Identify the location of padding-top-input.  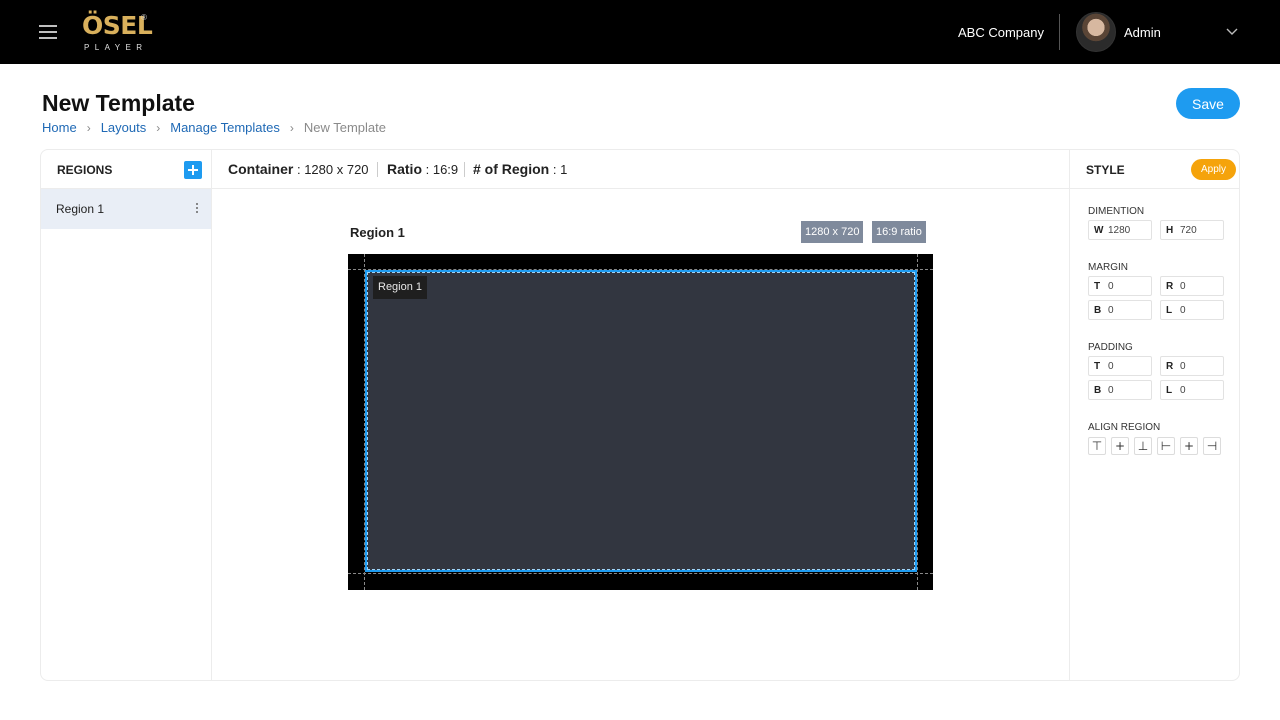
(1129, 366).